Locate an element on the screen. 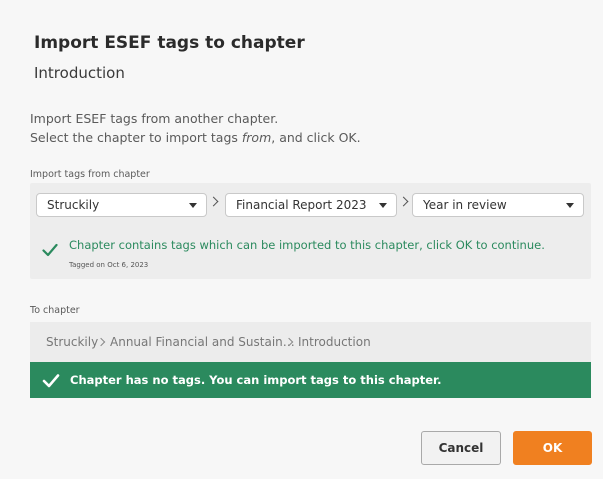 The height and width of the screenshot is (479, 603). chapter-select-report: Financial Report 2023 is located at coordinates (311, 205).